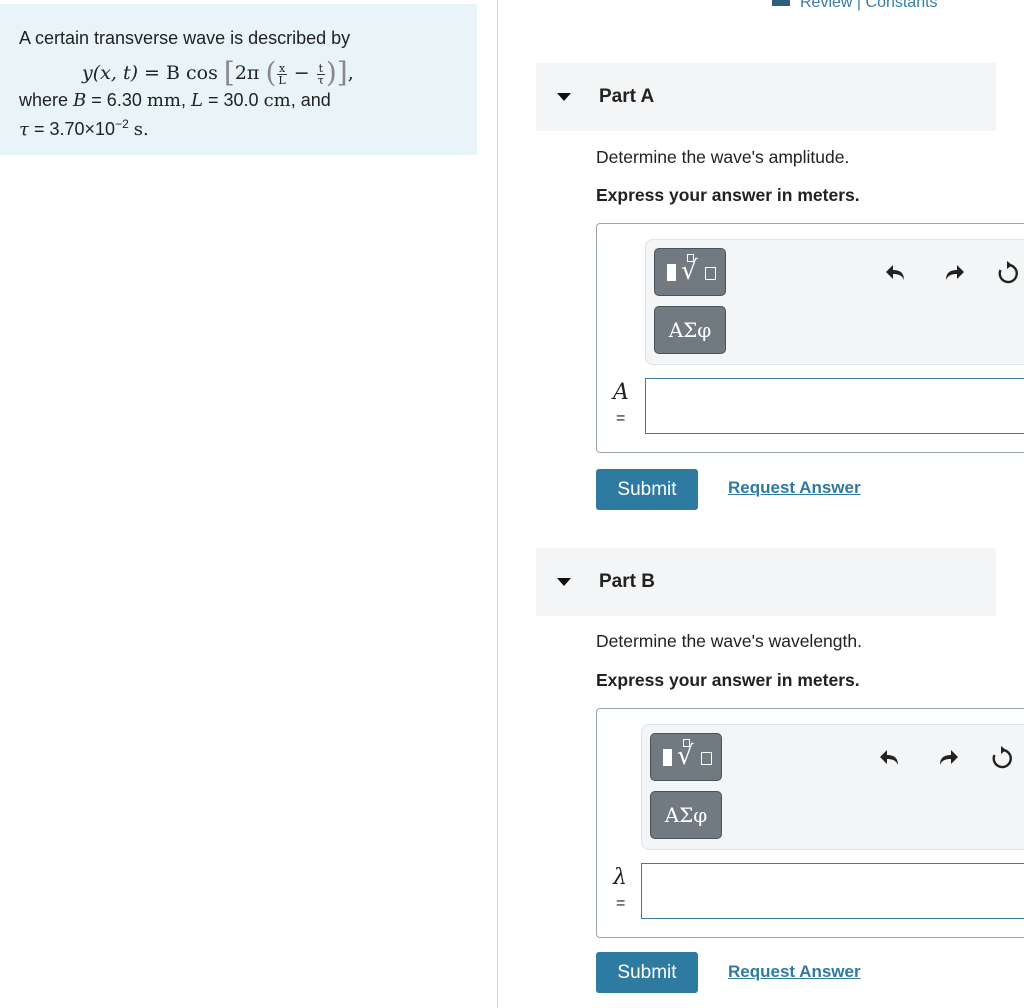 The height and width of the screenshot is (1008, 1024). What do you see at coordinates (320, 74) in the screenshot?
I see `fraction-t-over-tau: tτ` at bounding box center [320, 74].